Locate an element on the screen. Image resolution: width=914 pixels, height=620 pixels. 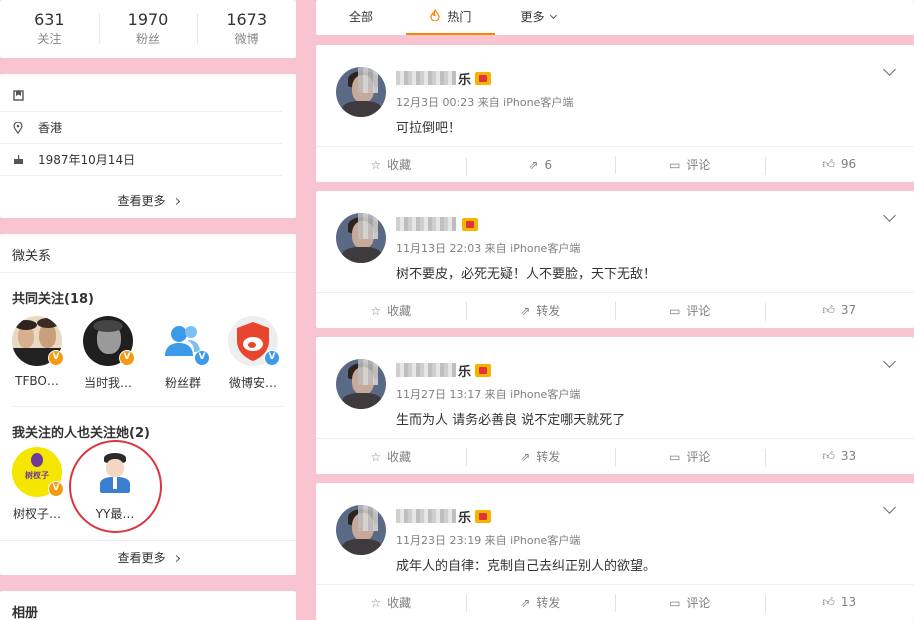
feed-tabs: 全部 热门 更多 is located at coordinates (615, 17).